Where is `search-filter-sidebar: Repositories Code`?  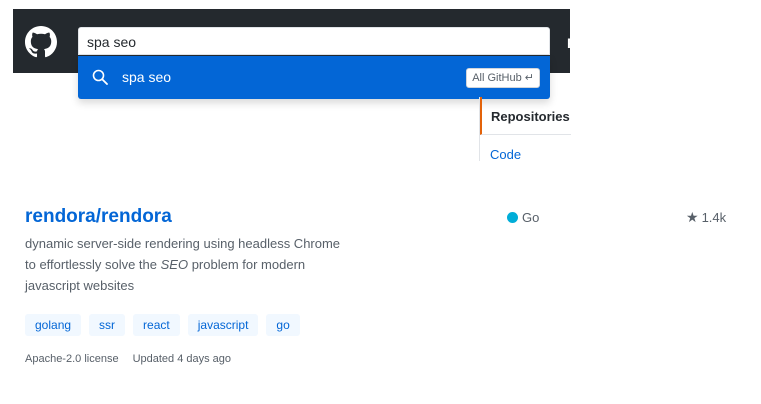 search-filter-sidebar: Repositories Code is located at coordinates (525, 129).